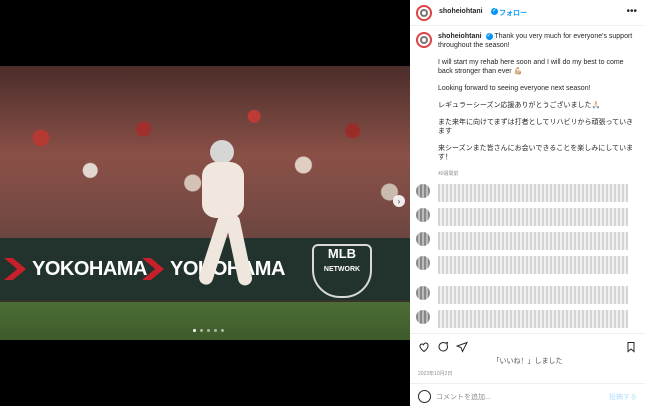 The image size is (645, 407). What do you see at coordinates (527, 395) in the screenshot?
I see `comment-bar: コメントを追加... 投稿する` at bounding box center [527, 395].